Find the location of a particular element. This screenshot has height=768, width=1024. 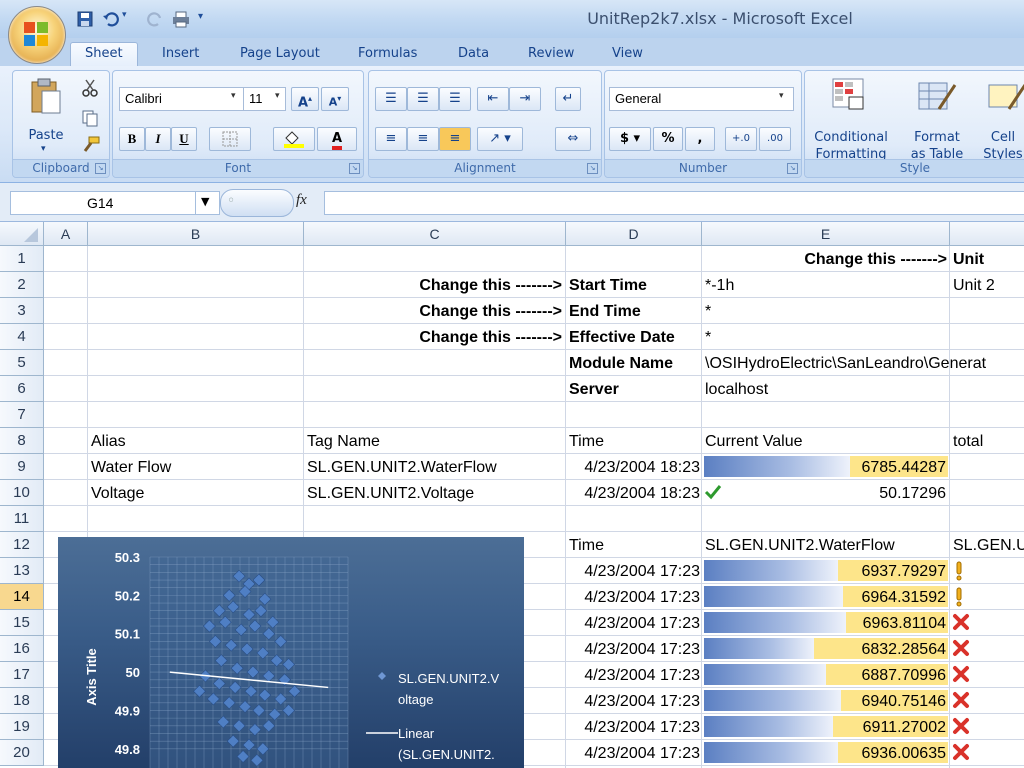

history-value-cell: 6887.70996 is located at coordinates (826, 674).